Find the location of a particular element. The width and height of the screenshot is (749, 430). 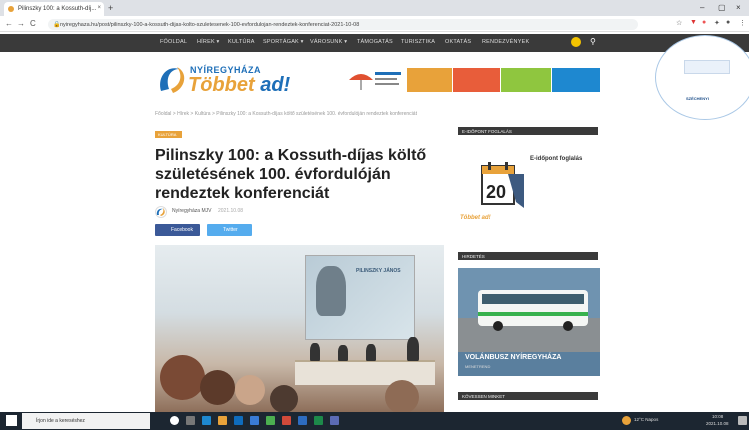

calendar-number: 20 is located at coordinates (496, 192).